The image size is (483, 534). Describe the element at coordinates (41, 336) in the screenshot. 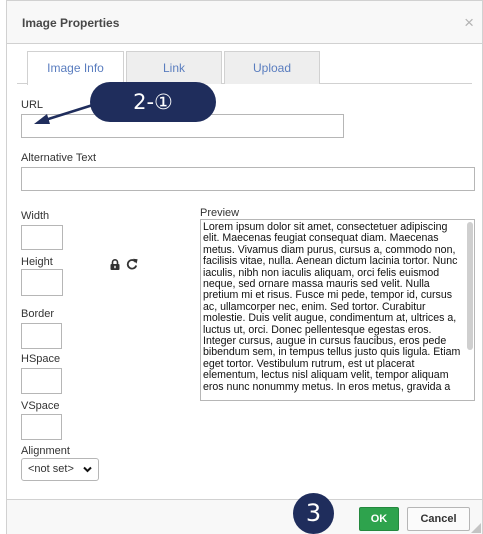

I see `border-input` at that location.